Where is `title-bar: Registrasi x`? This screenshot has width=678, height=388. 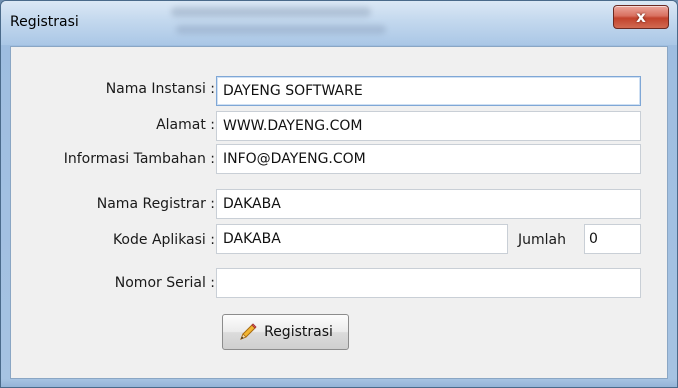 title-bar: Registrasi x is located at coordinates (339, 23).